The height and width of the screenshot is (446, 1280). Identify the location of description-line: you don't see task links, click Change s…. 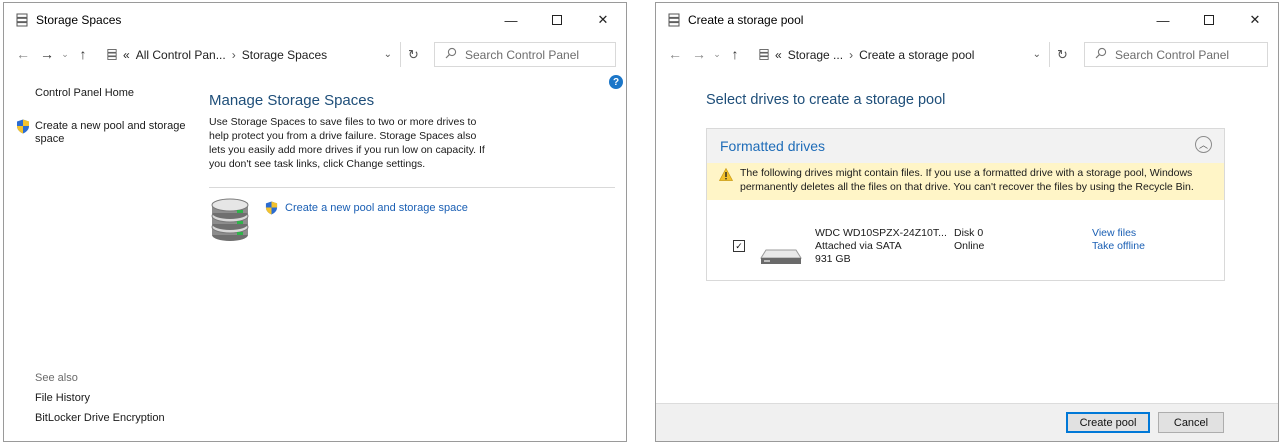
(317, 164).